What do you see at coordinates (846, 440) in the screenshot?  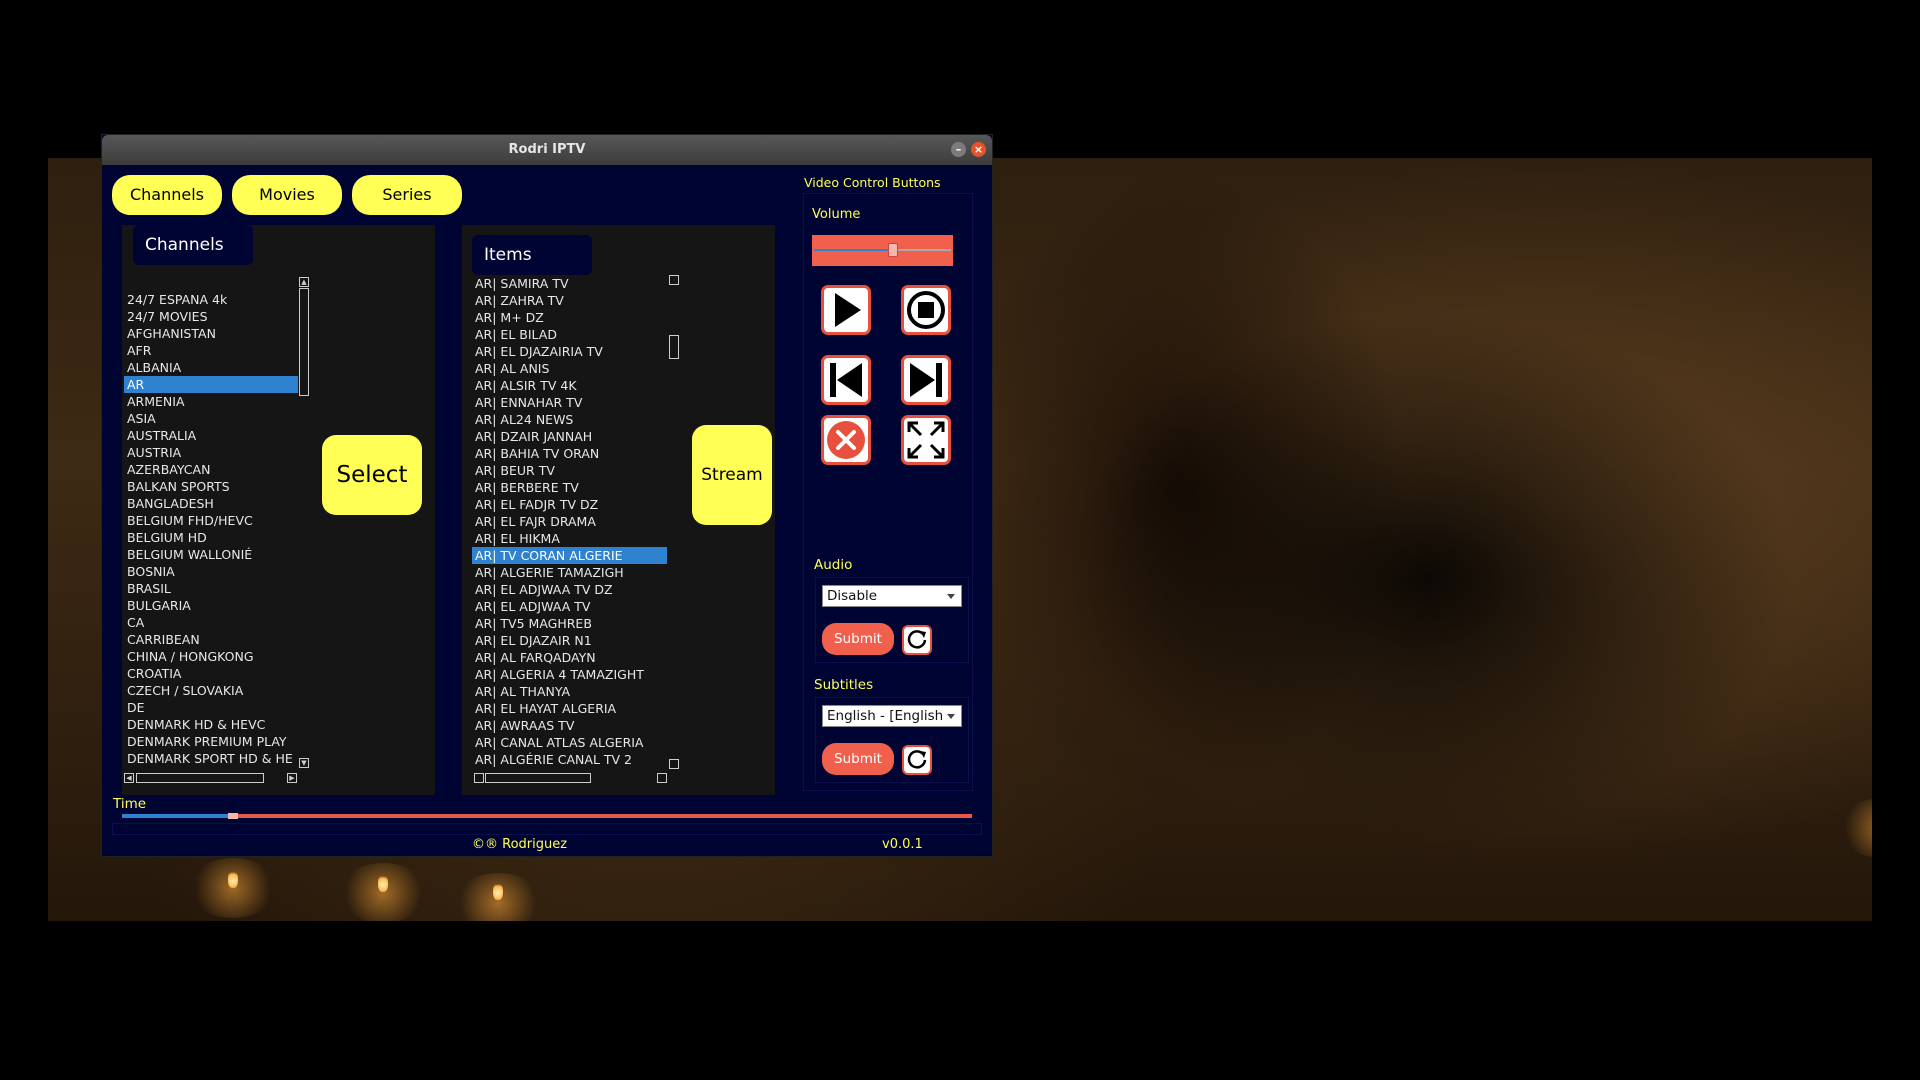 I see `close-button` at bounding box center [846, 440].